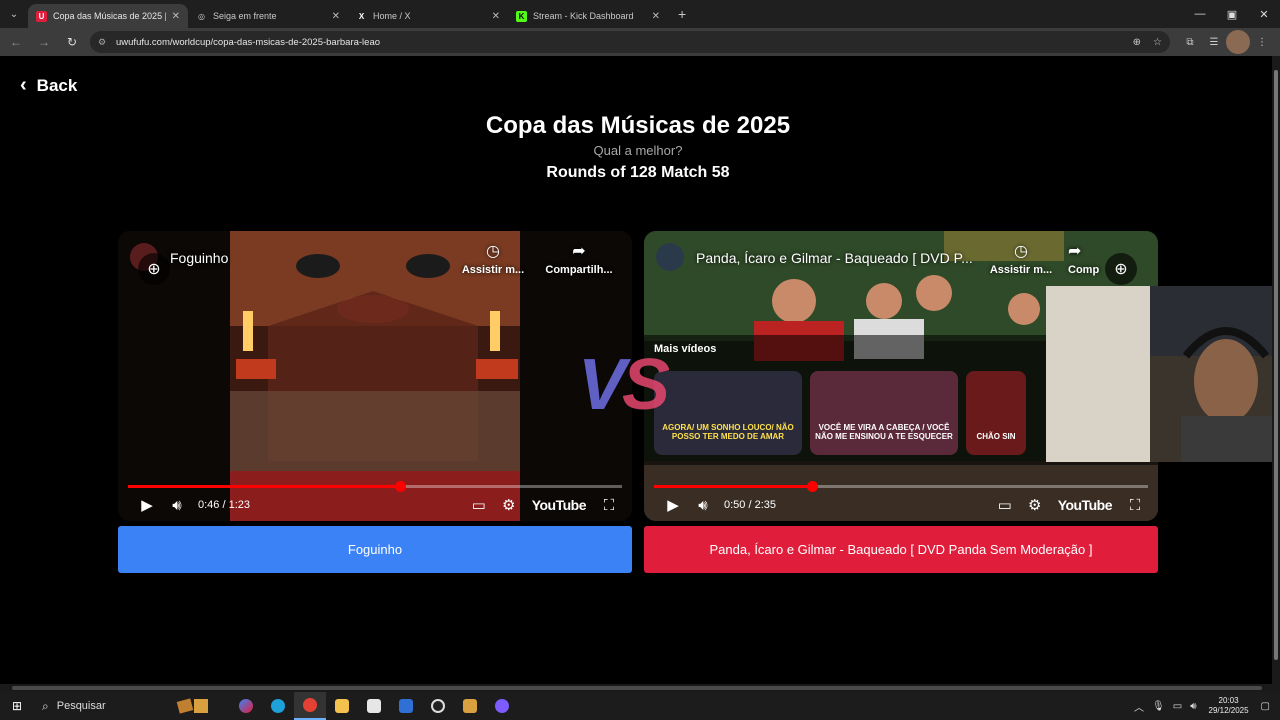  I want to click on player-controls: ▶ 🔊︎ 0:50 / 2:35 ▭ ⚙ YouTube ⛶, so click(901, 505).